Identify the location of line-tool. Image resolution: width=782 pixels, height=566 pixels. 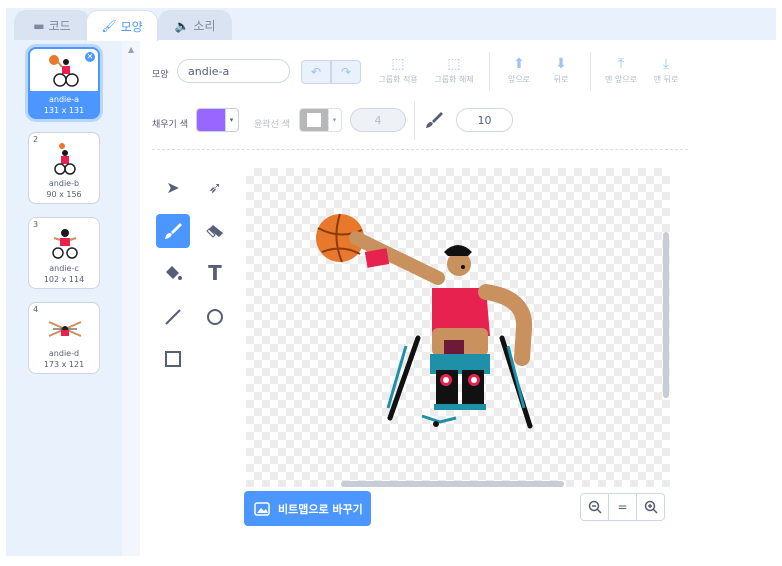
(173, 317).